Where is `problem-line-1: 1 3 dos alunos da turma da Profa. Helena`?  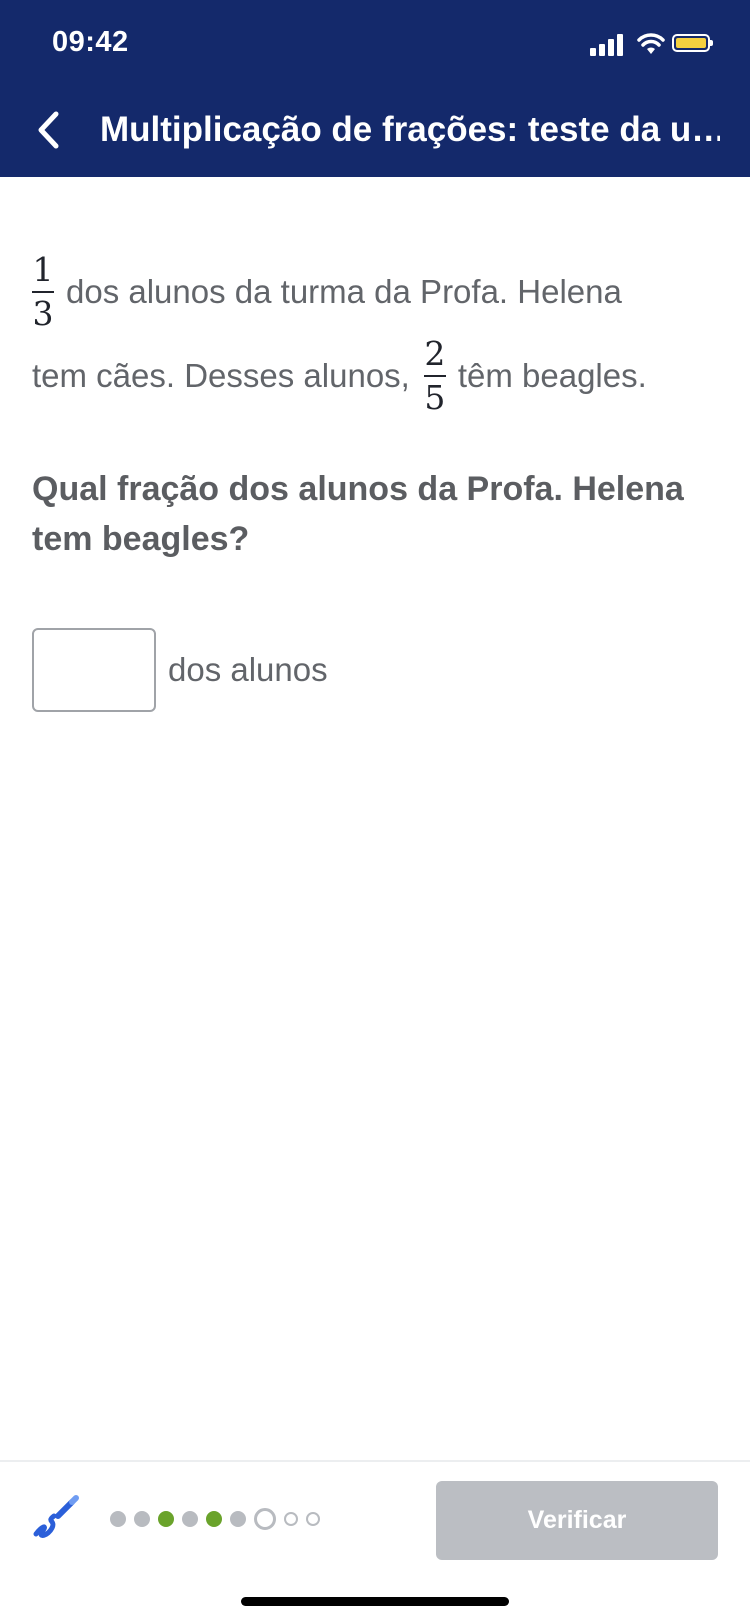
problem-line-1: 1 3 dos alunos da turma da Profa. Helena is located at coordinates (377, 292).